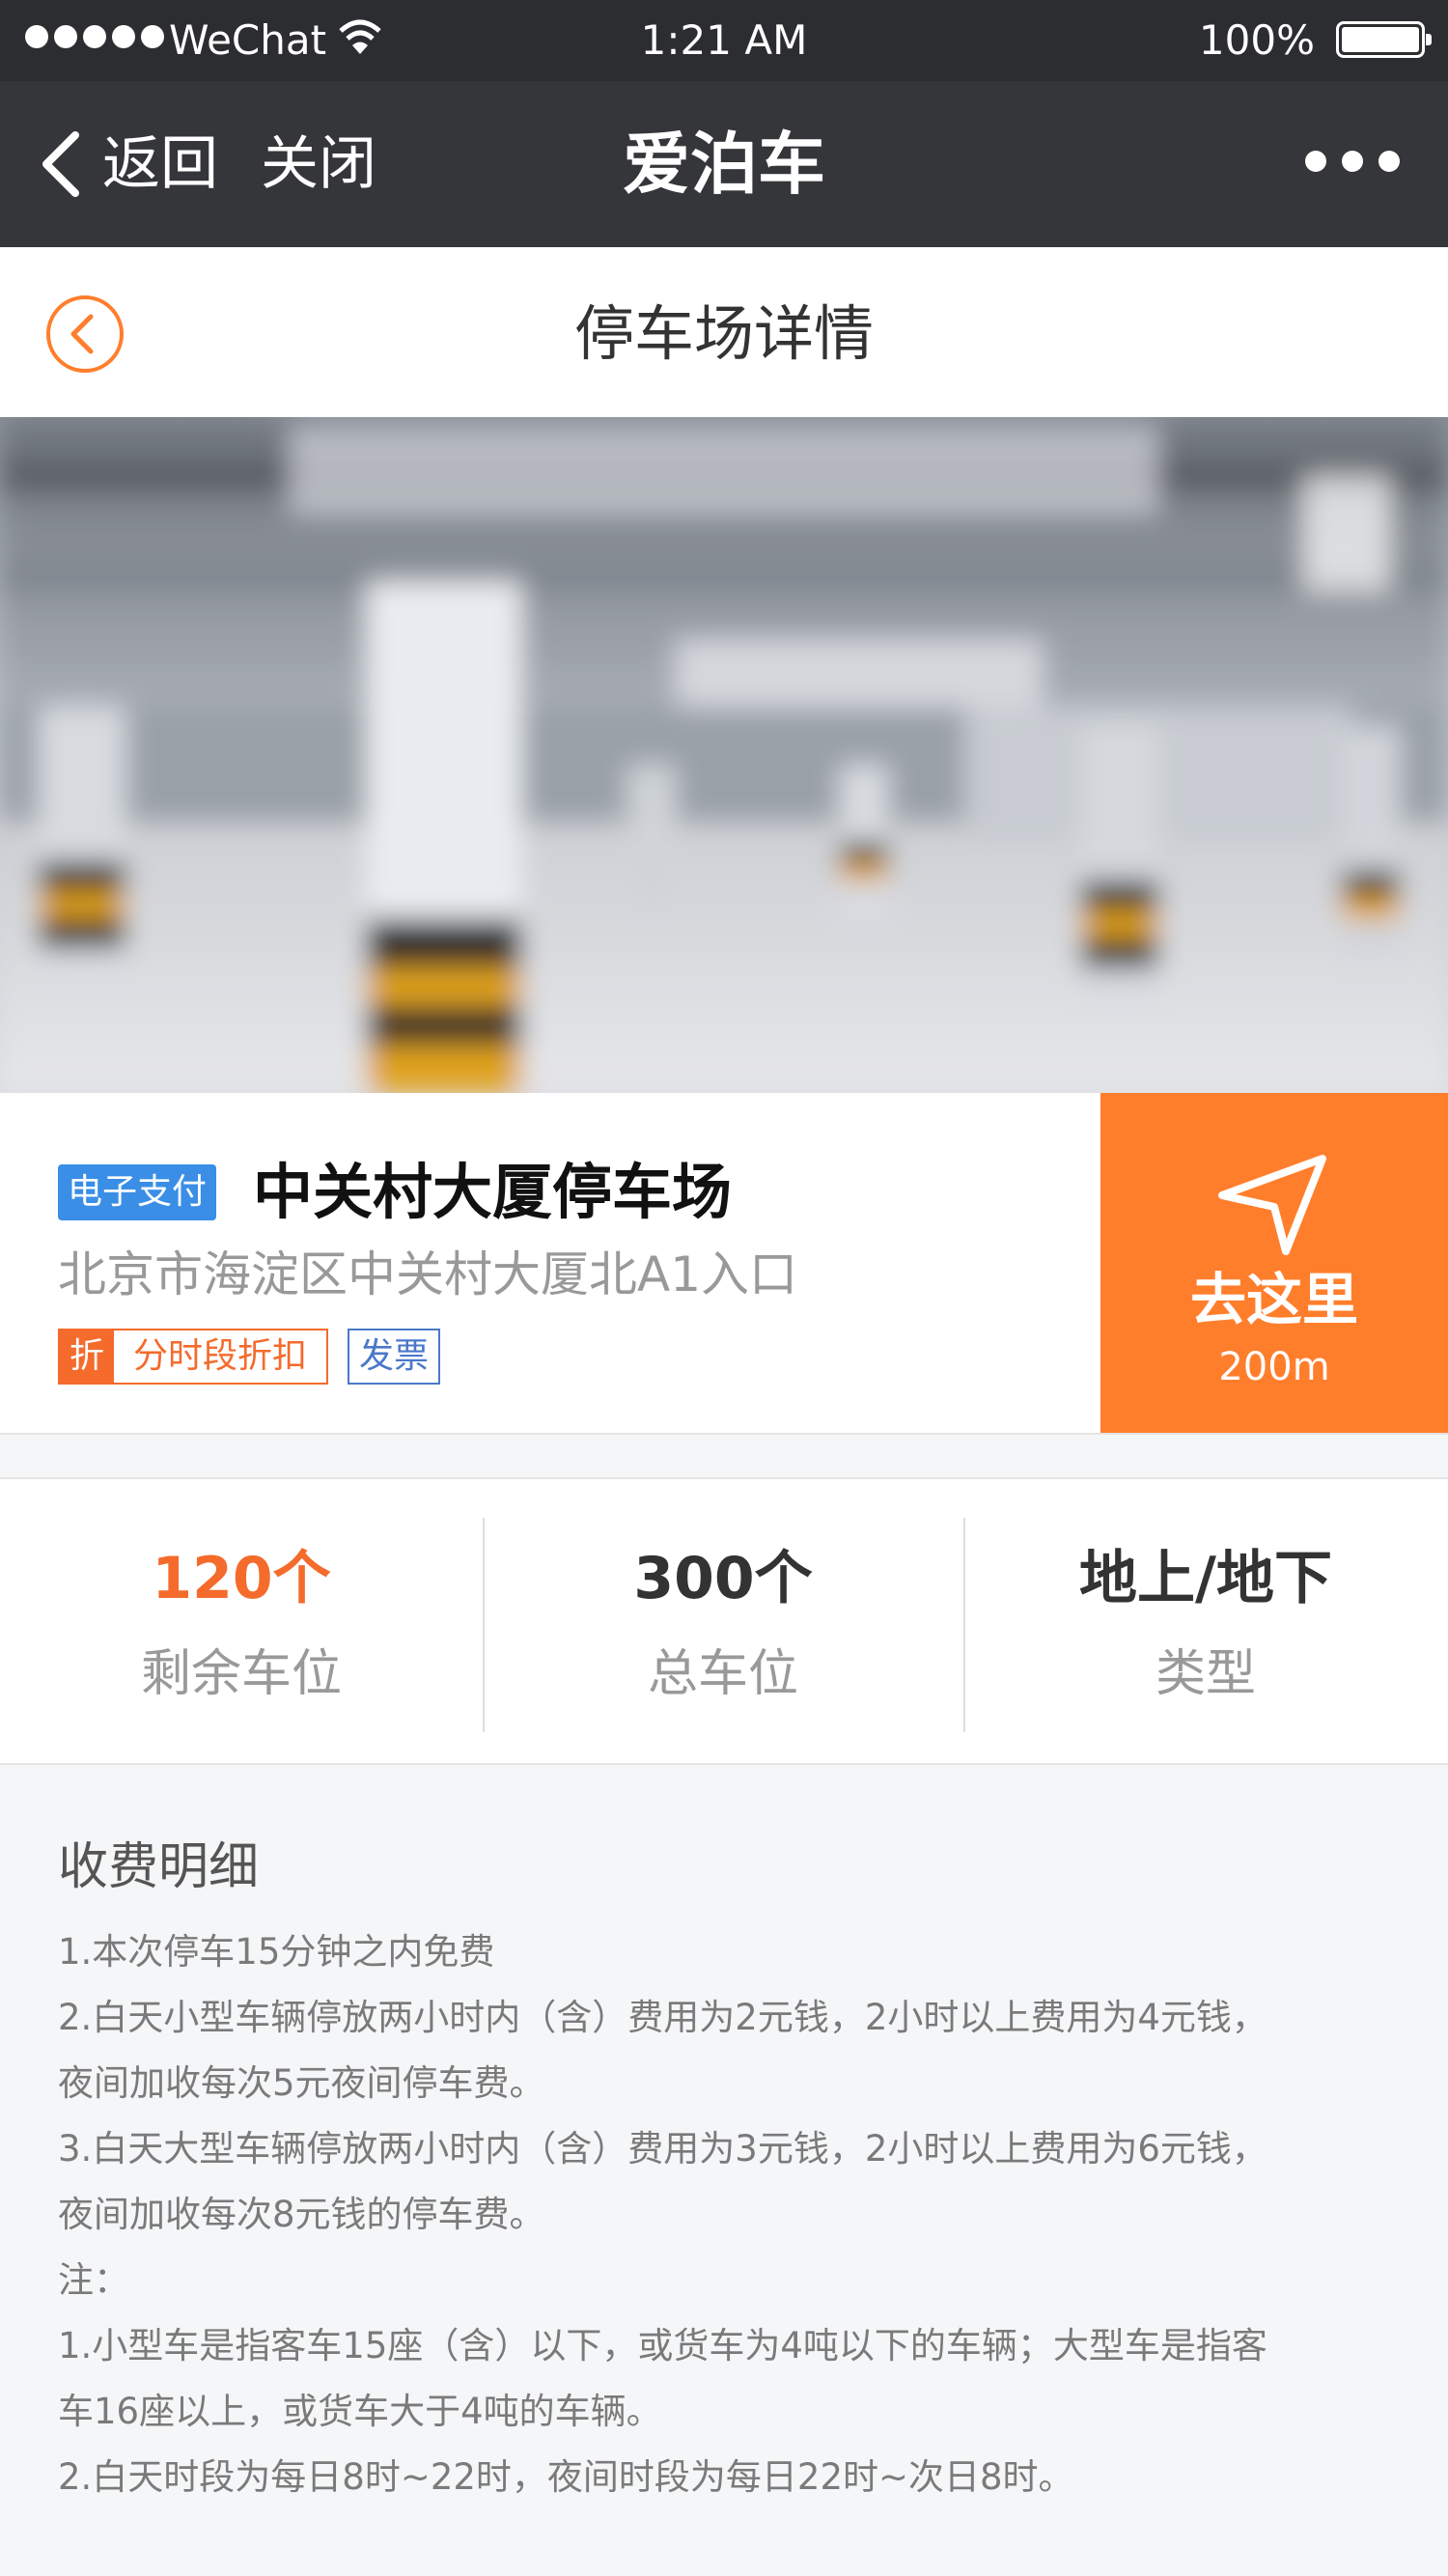  Describe the element at coordinates (242, 1622) in the screenshot. I see `stat-available: 120个 剩余车位` at that location.